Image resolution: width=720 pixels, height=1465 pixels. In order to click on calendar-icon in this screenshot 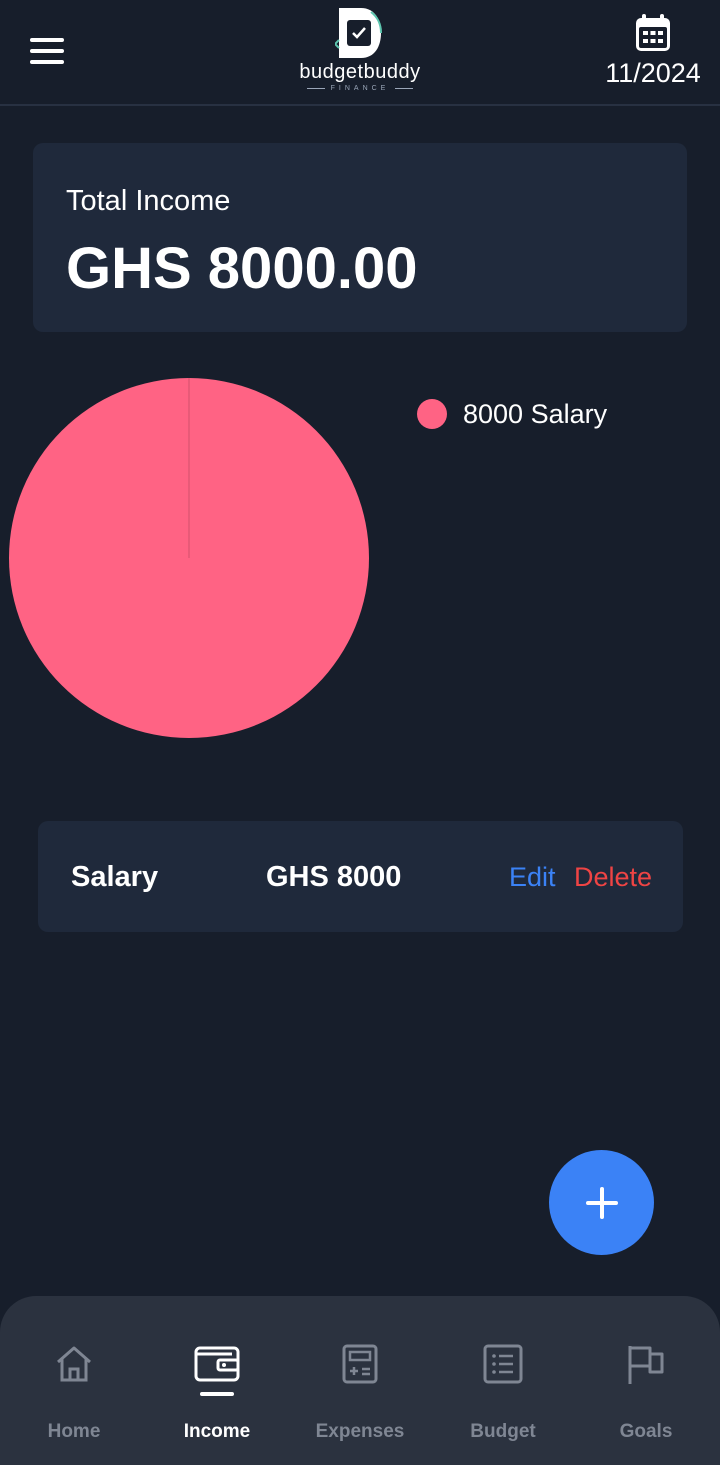, I will do `click(653, 32)`.